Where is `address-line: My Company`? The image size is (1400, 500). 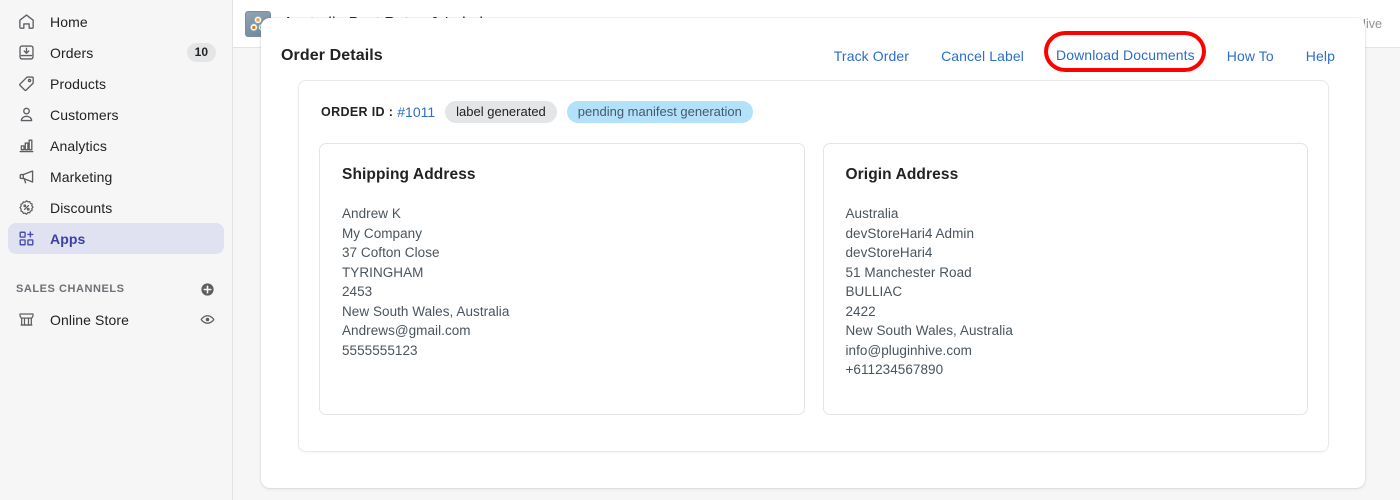
address-line: My Company is located at coordinates (382, 233).